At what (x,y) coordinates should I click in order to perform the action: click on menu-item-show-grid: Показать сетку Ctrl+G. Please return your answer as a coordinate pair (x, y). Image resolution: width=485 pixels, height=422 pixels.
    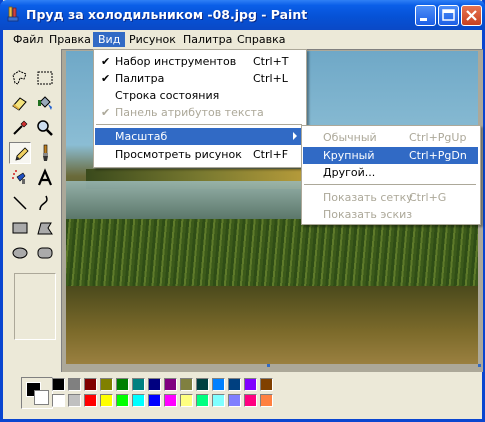
    Looking at the image, I should click on (390, 197).